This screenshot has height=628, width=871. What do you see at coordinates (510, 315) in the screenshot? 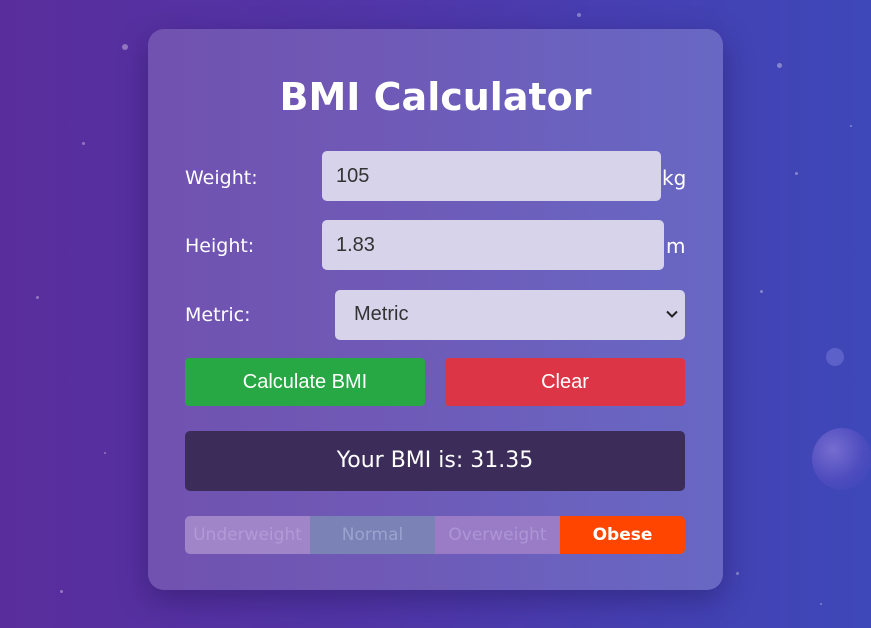
I see `metric-select: Metric` at bounding box center [510, 315].